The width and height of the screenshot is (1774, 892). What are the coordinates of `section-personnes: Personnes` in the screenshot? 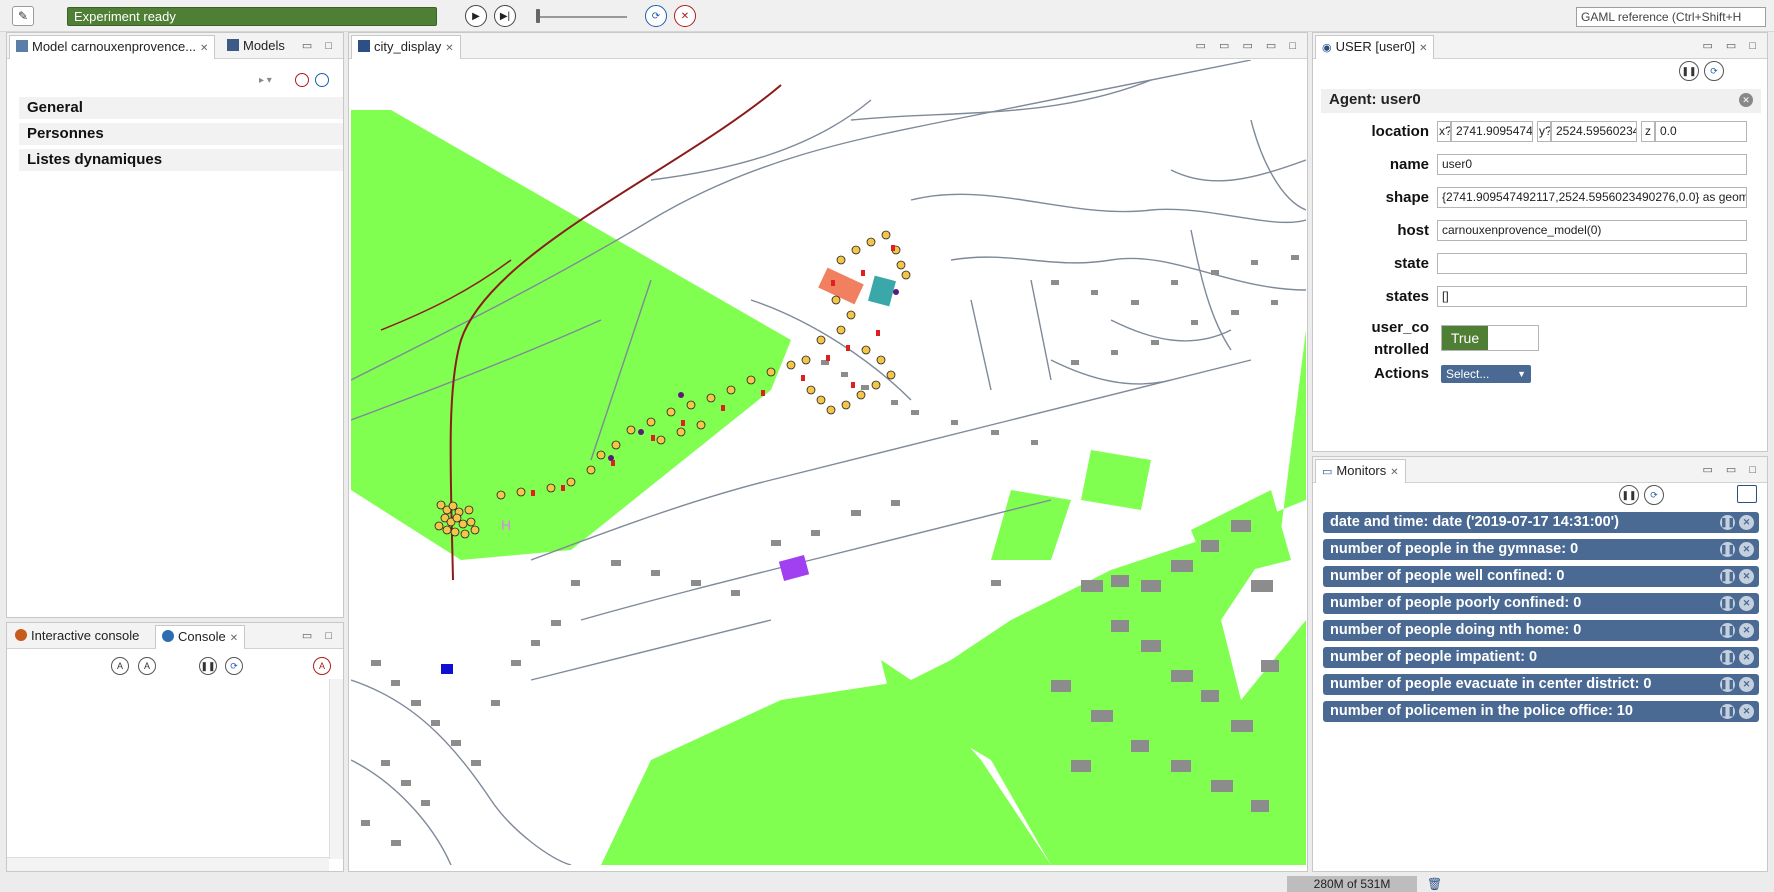 It's located at (181, 134).